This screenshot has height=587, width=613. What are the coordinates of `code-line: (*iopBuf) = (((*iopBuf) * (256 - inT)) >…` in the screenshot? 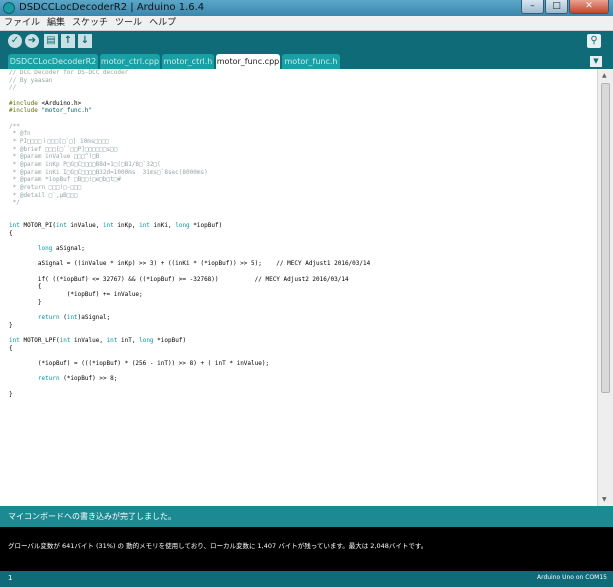 It's located at (153, 363).